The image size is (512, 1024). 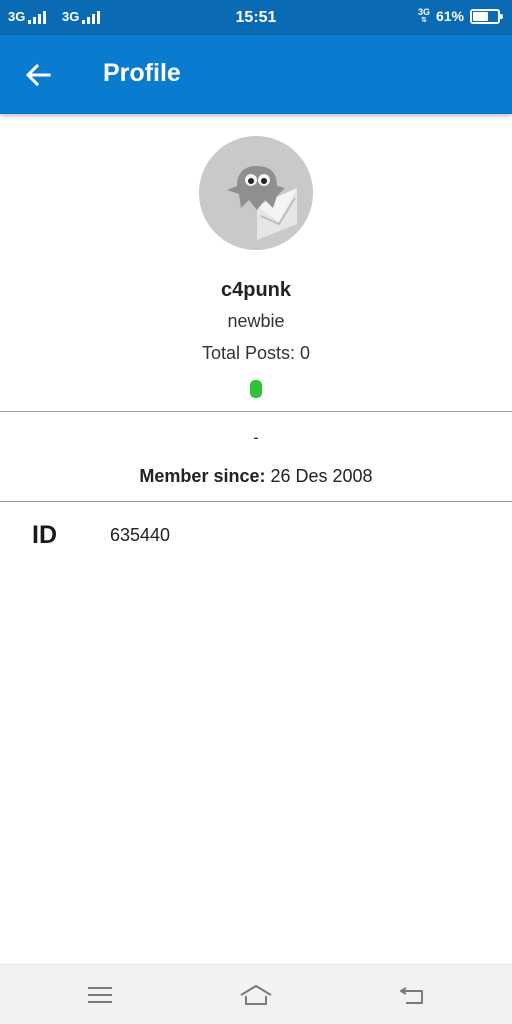 I want to click on ghost-in-box-avatar-icon, so click(x=256, y=193).